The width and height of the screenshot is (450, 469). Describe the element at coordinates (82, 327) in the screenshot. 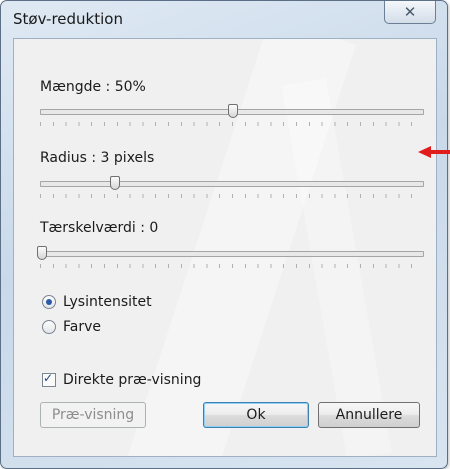

I see `radio-color-label: Farve` at that location.